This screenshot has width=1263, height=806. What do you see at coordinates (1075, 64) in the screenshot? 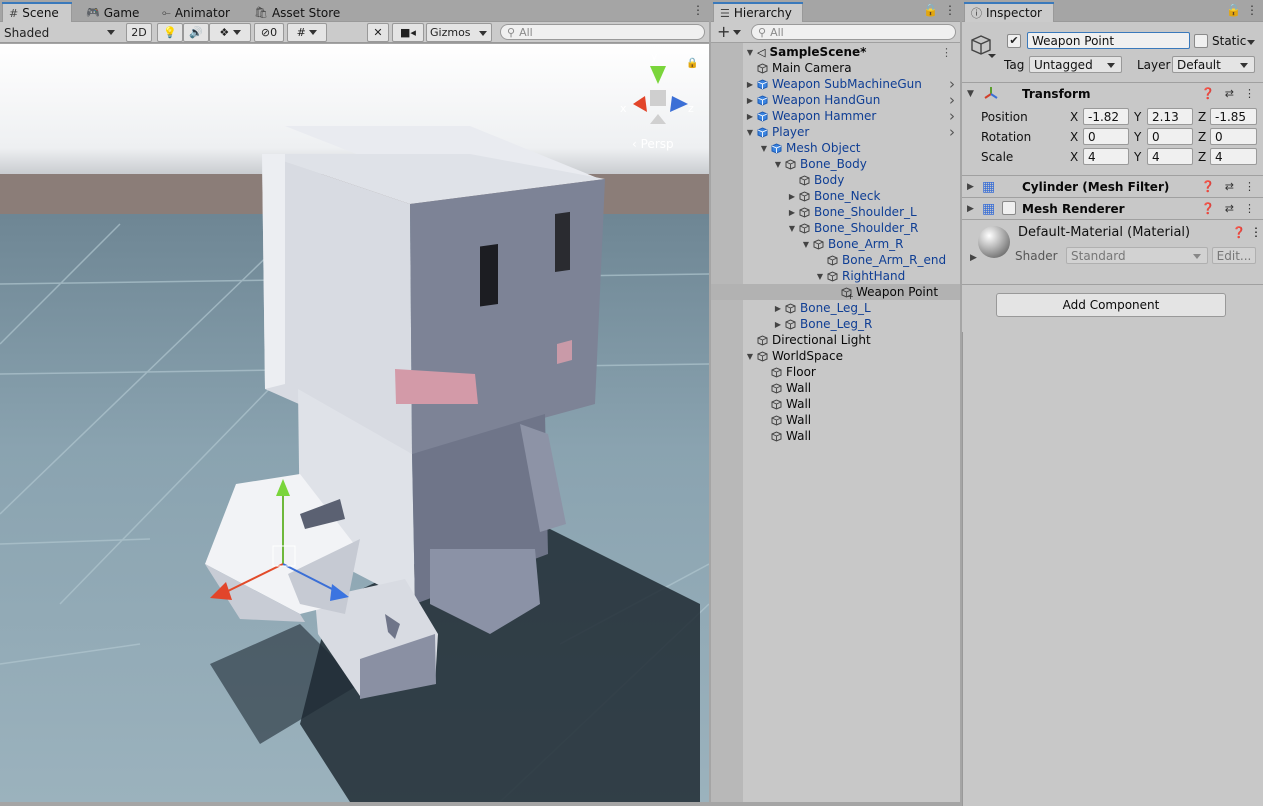
I see `tag-dropdown: Untagged` at bounding box center [1075, 64].